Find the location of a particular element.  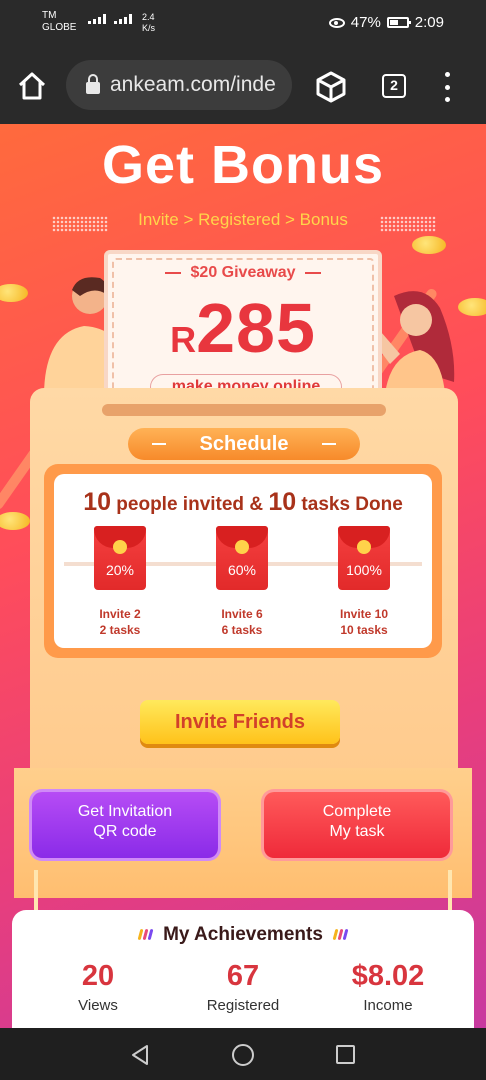

network-speed: 2.4 K/s is located at coordinates (149, 22).